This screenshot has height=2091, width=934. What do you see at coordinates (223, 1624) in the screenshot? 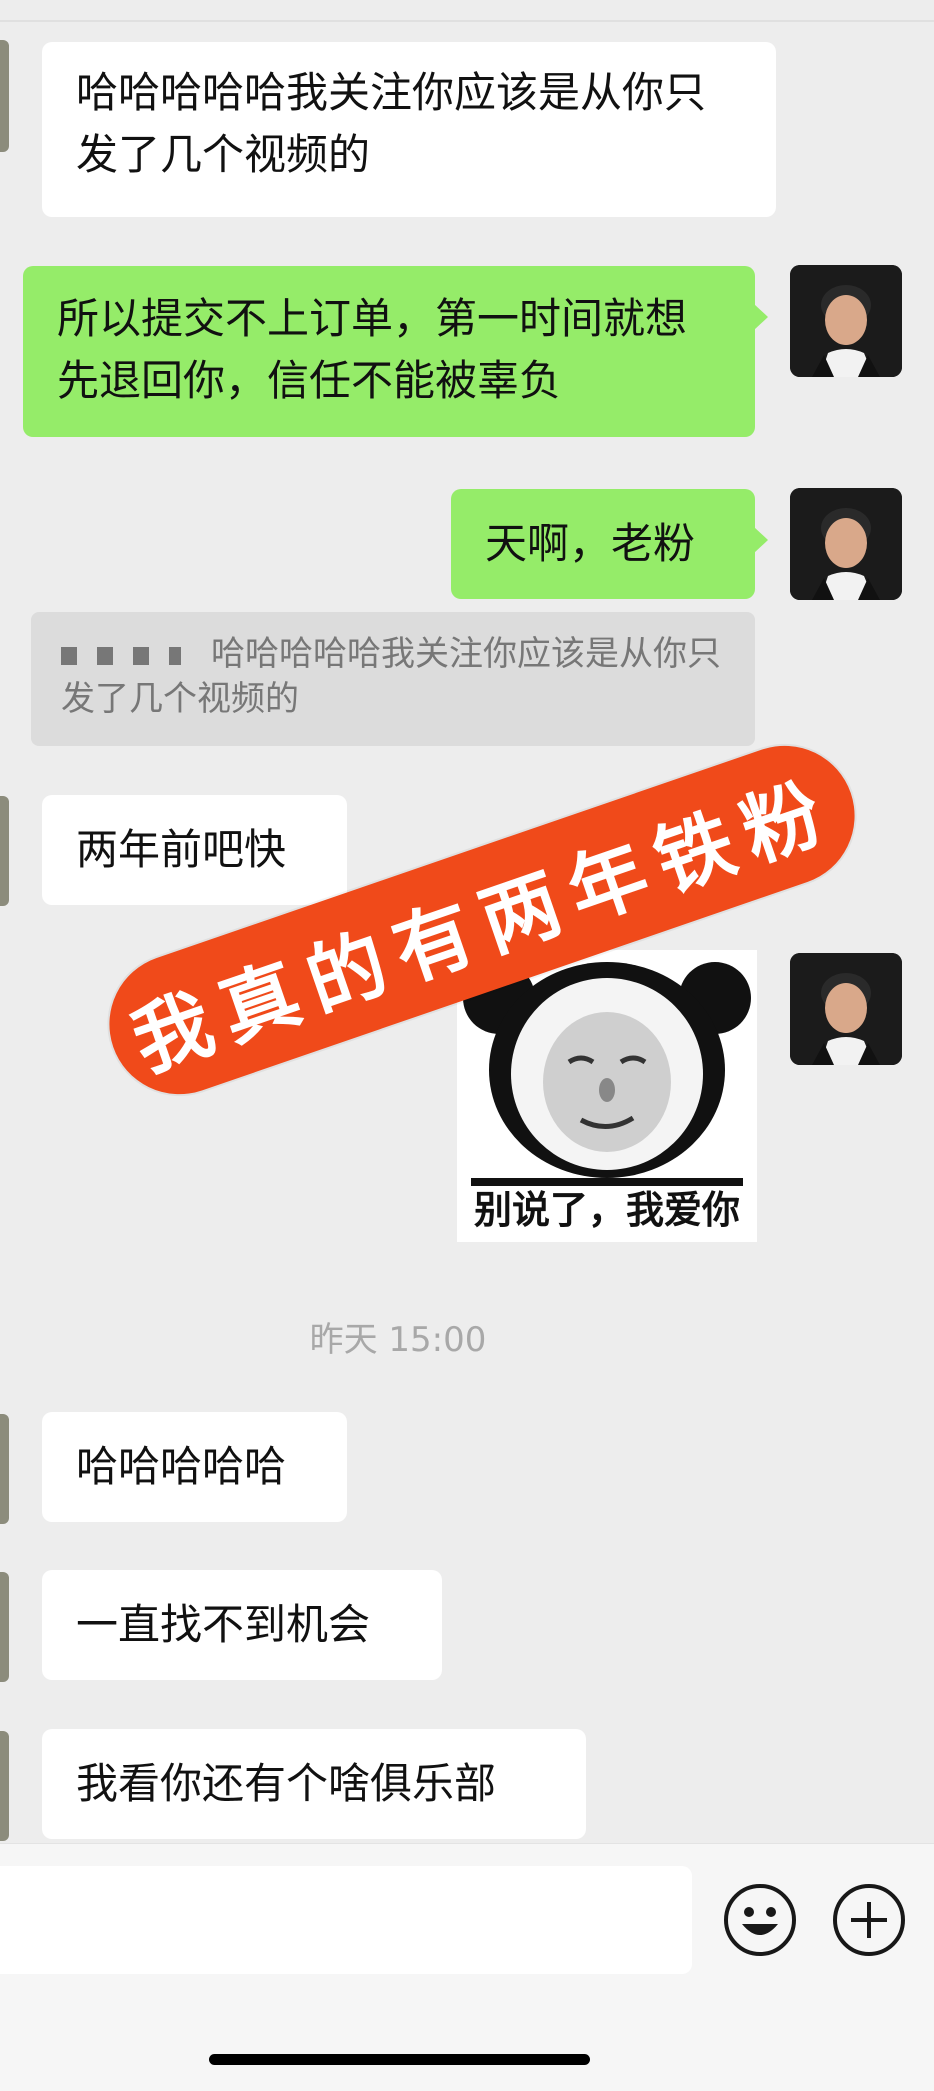
I see `message-text: 一直找不到机会` at bounding box center [223, 1624].